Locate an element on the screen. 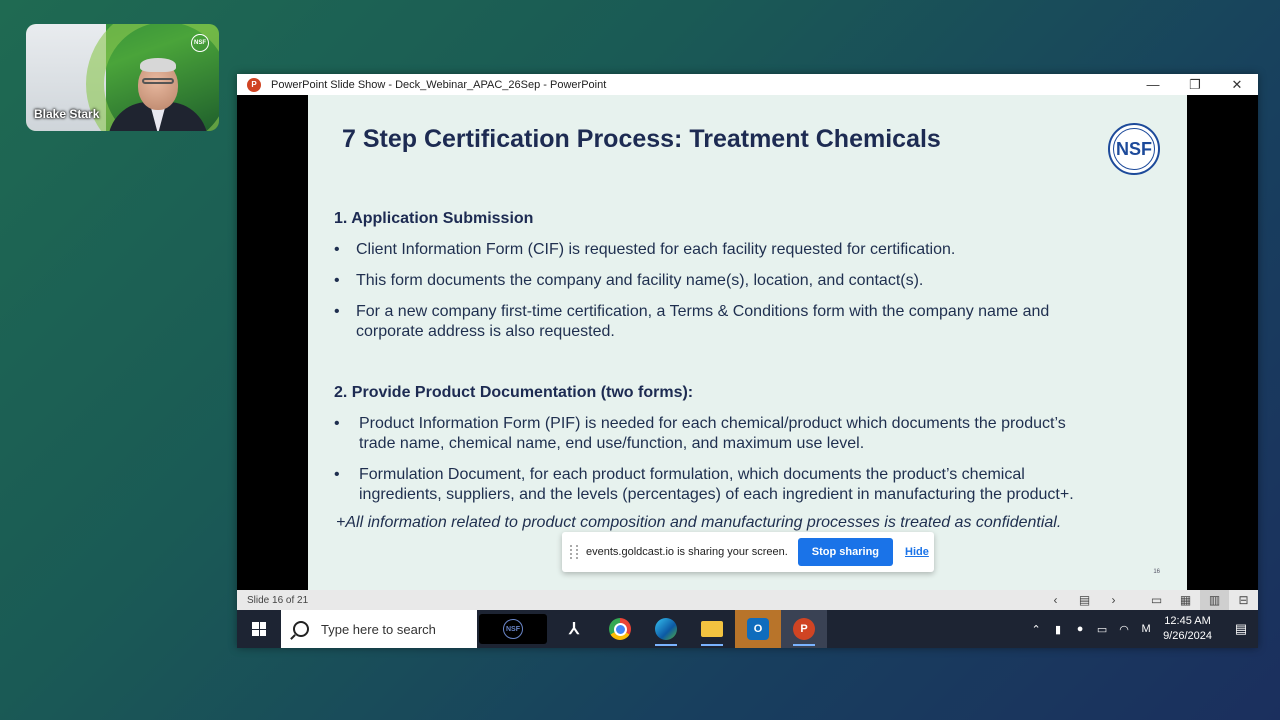 Image resolution: width=1280 pixels, height=720 pixels. clock-time: 12:45 AM is located at coordinates (1187, 621).